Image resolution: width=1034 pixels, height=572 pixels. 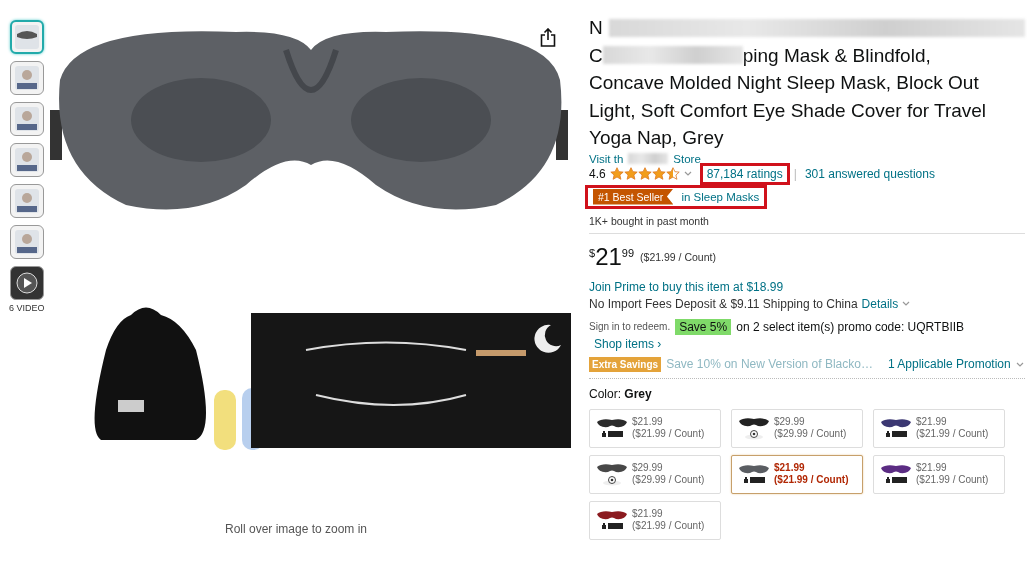 I want to click on title-text: C, so click(x=596, y=55).